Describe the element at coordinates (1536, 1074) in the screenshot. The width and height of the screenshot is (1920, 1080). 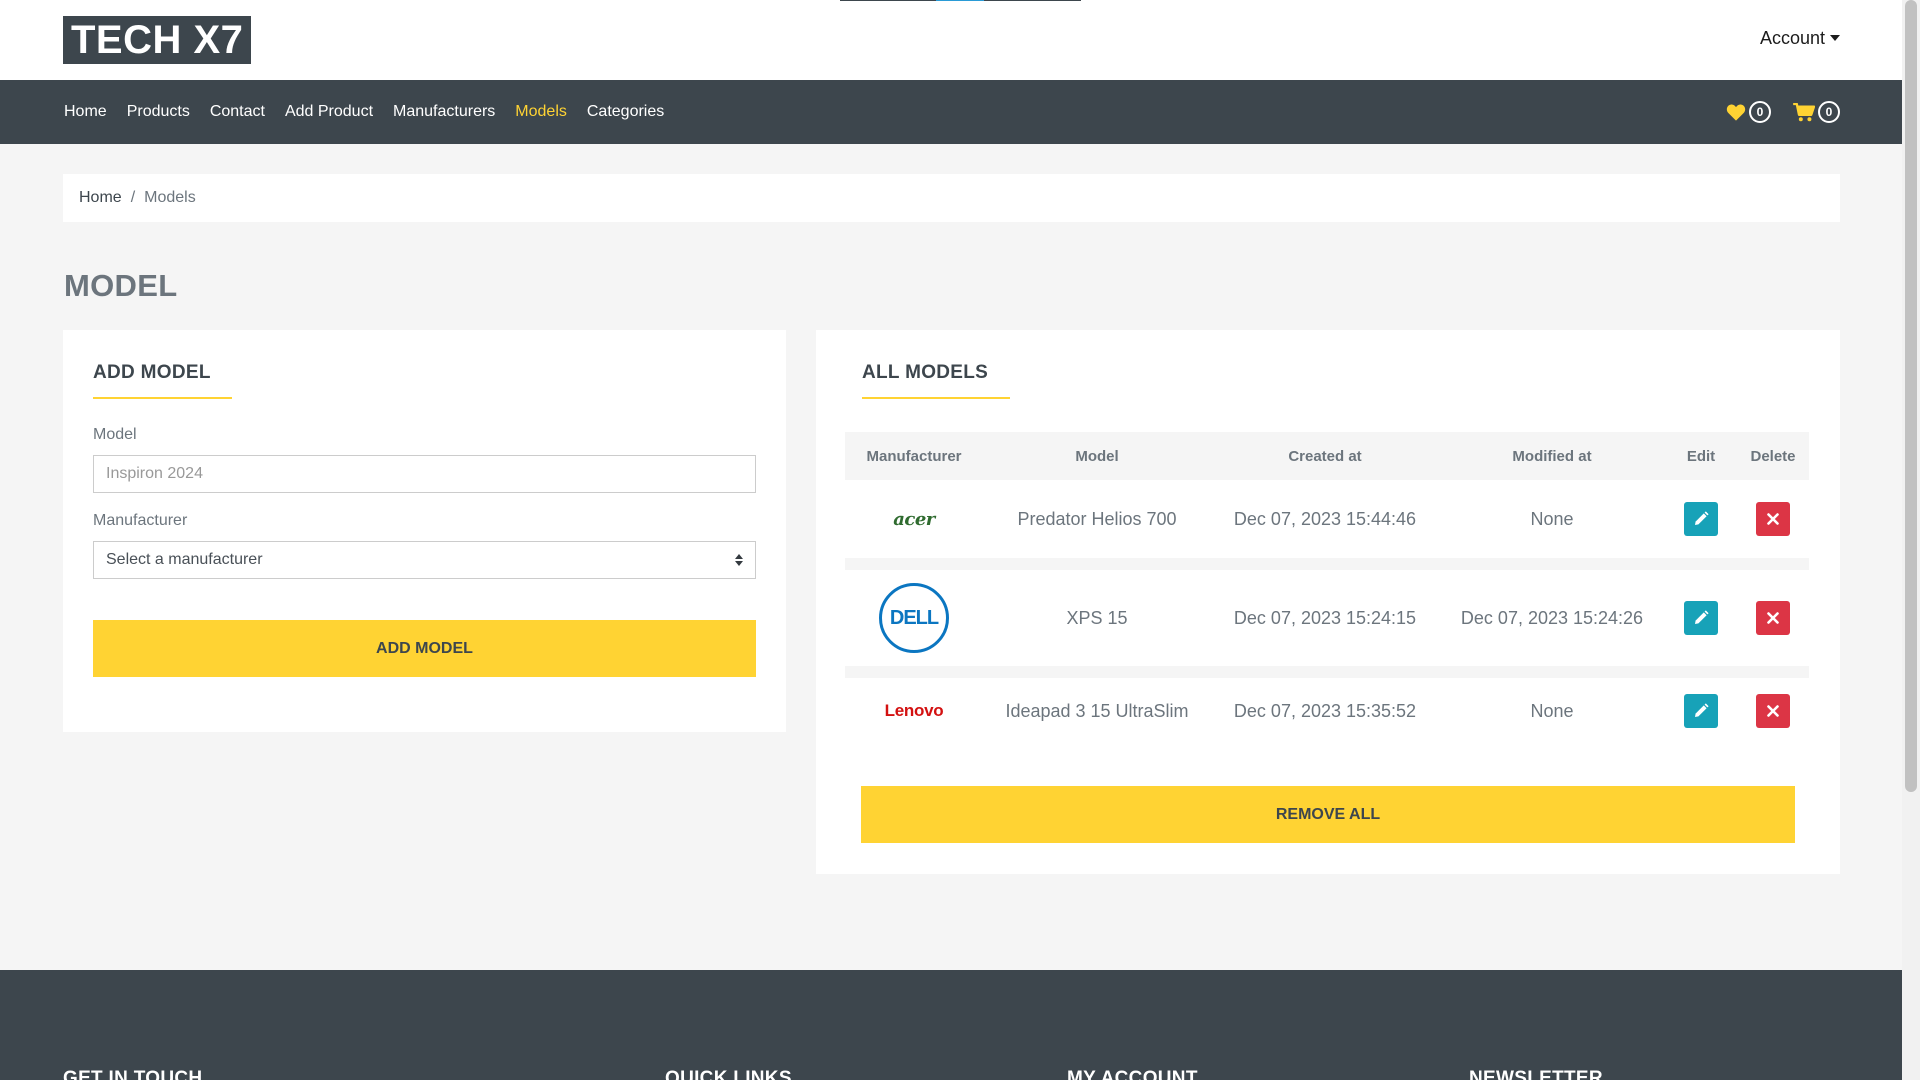
I see `footer-title-newsletter: NEWSLETTER` at that location.